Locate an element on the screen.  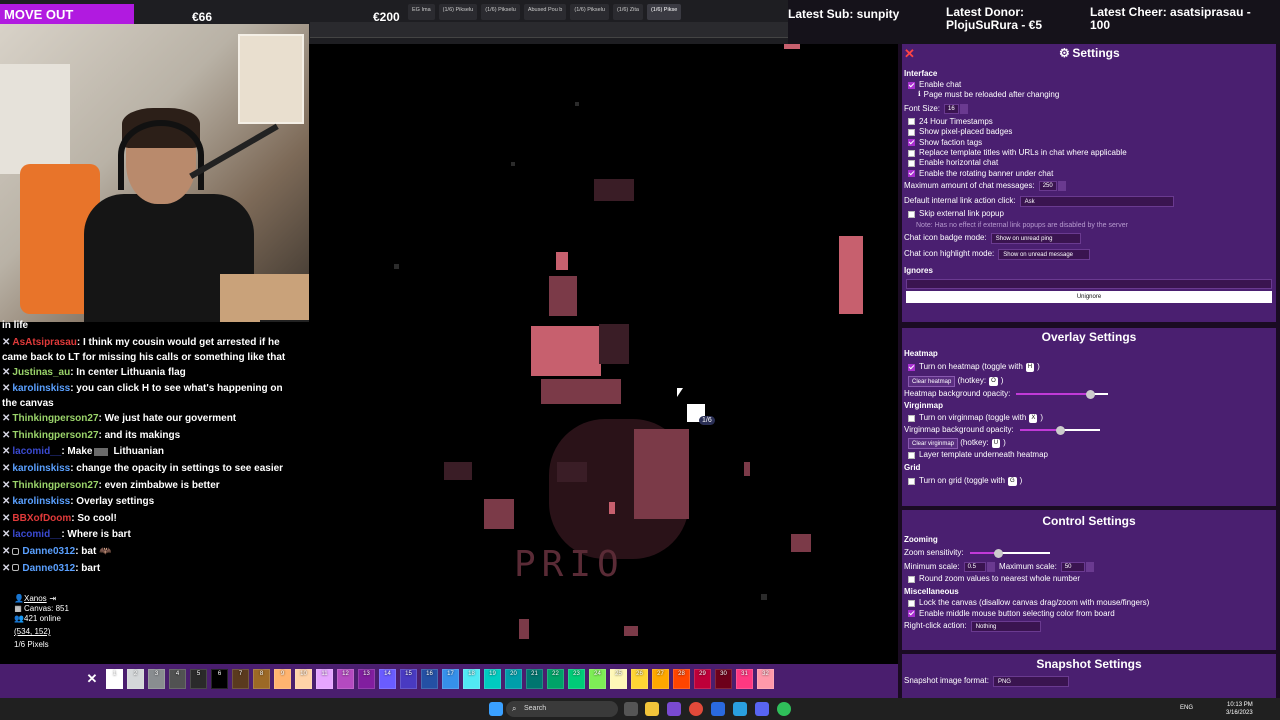
palette-swatch: 9 is located at coordinates (282, 679).